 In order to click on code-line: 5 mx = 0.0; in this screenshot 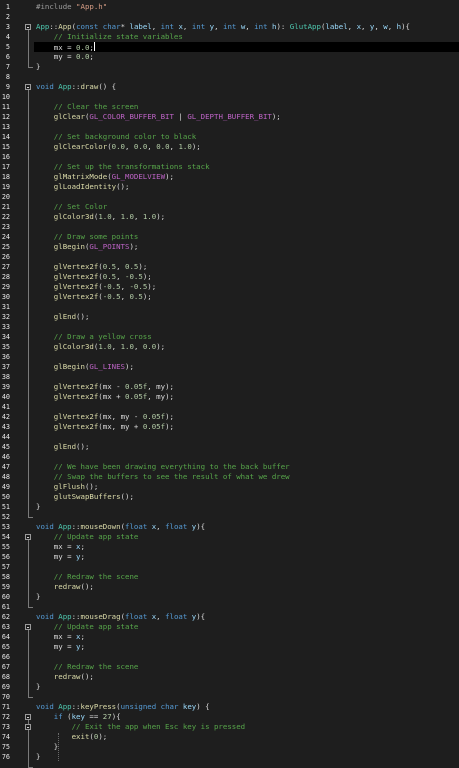, I will do `click(229, 47)`.